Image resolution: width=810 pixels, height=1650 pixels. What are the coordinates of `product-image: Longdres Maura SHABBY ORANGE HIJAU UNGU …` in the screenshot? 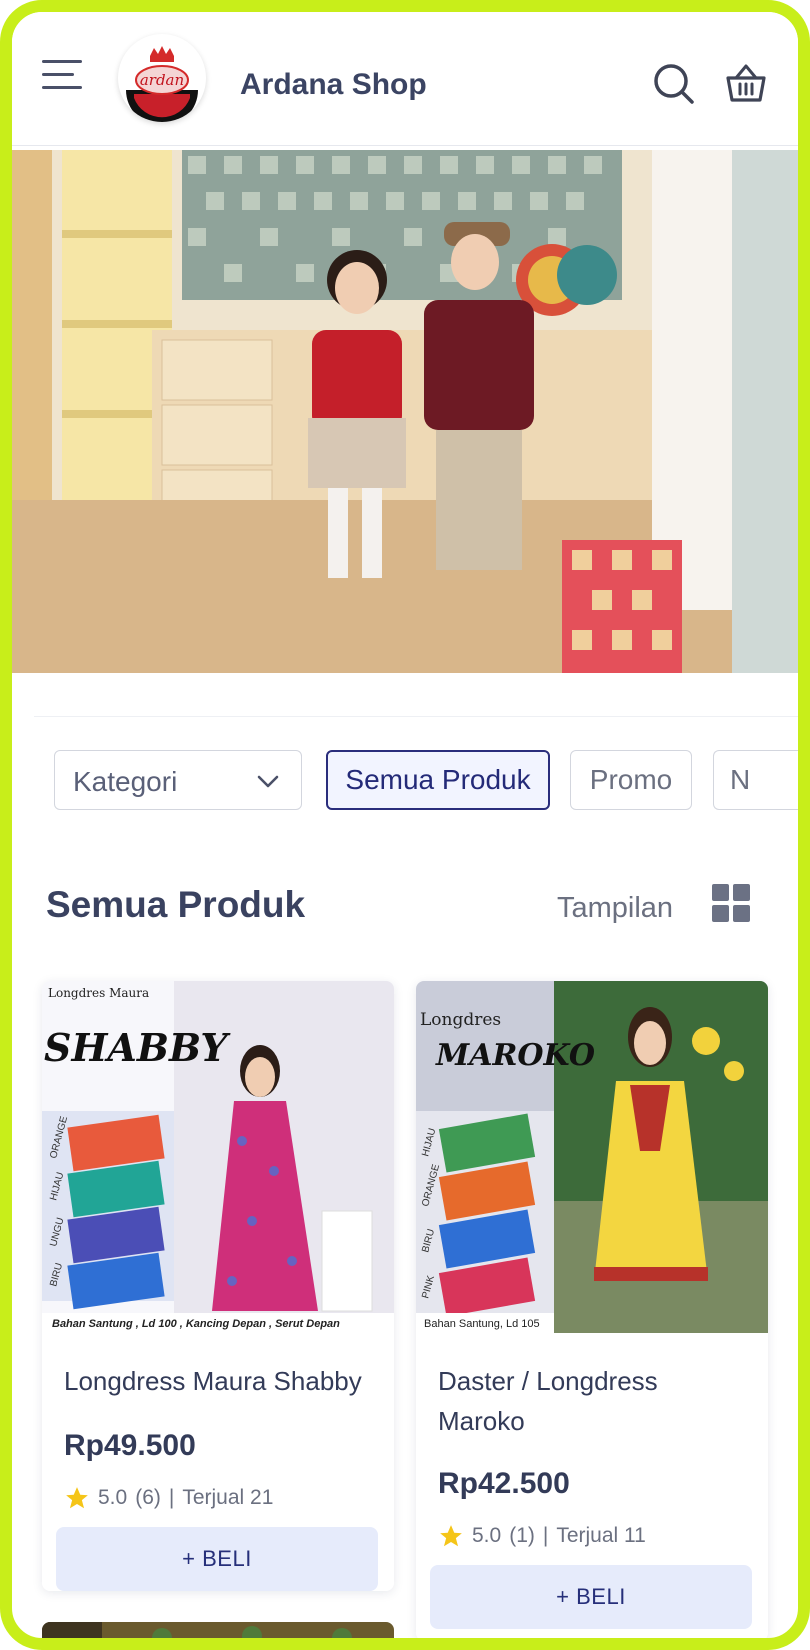 It's located at (218, 1157).